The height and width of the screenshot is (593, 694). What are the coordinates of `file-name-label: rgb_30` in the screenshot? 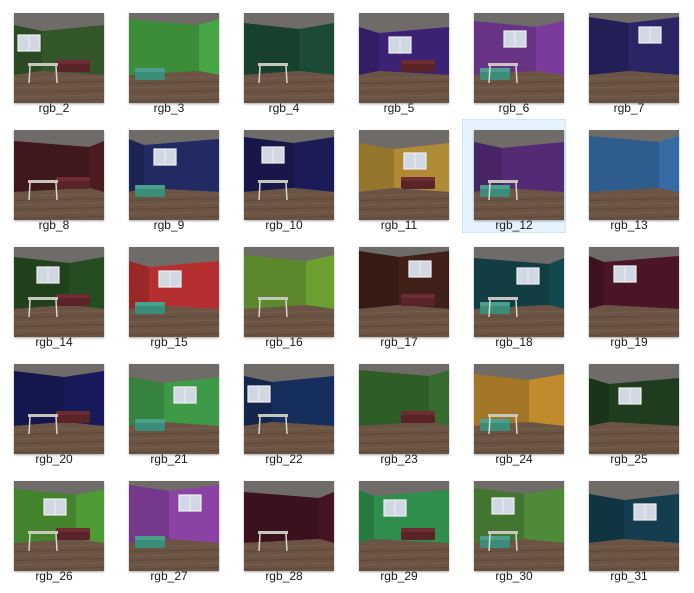 It's located at (514, 576).